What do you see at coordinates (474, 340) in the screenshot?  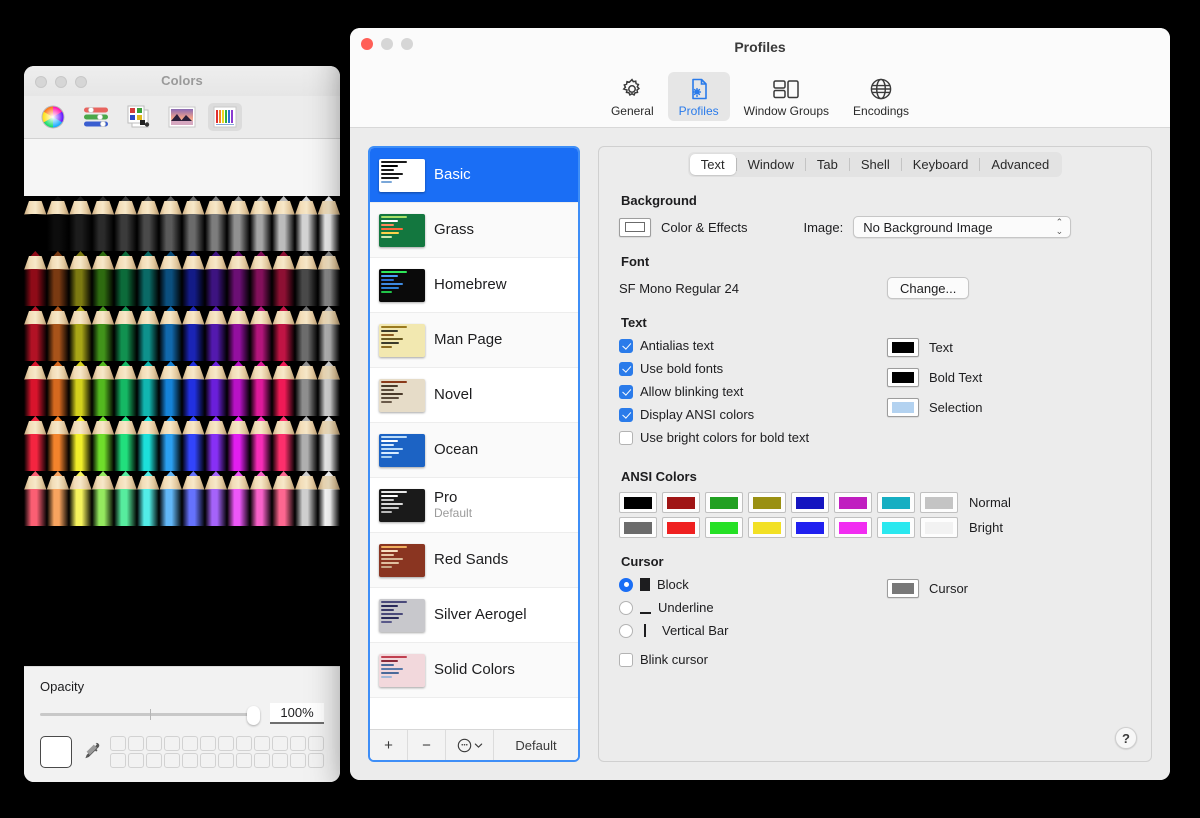 I see `profile-list-item: Man Page` at bounding box center [474, 340].